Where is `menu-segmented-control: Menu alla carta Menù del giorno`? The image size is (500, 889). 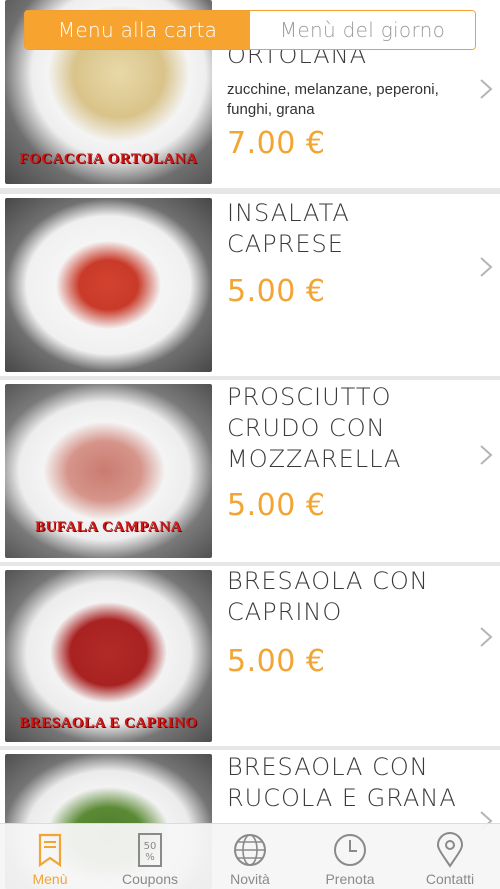 menu-segmented-control: Menu alla carta Menù del giorno is located at coordinates (250, 30).